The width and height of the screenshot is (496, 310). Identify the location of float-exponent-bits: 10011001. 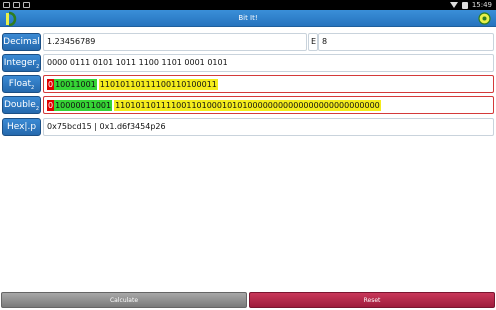
(75, 84).